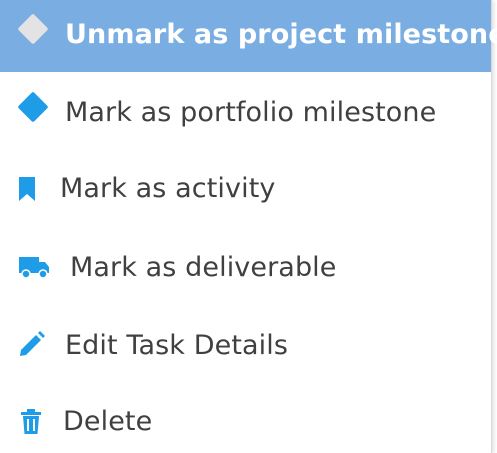  What do you see at coordinates (251, 112) in the screenshot?
I see `menu-item-label: Mark as portfolio milestone` at bounding box center [251, 112].